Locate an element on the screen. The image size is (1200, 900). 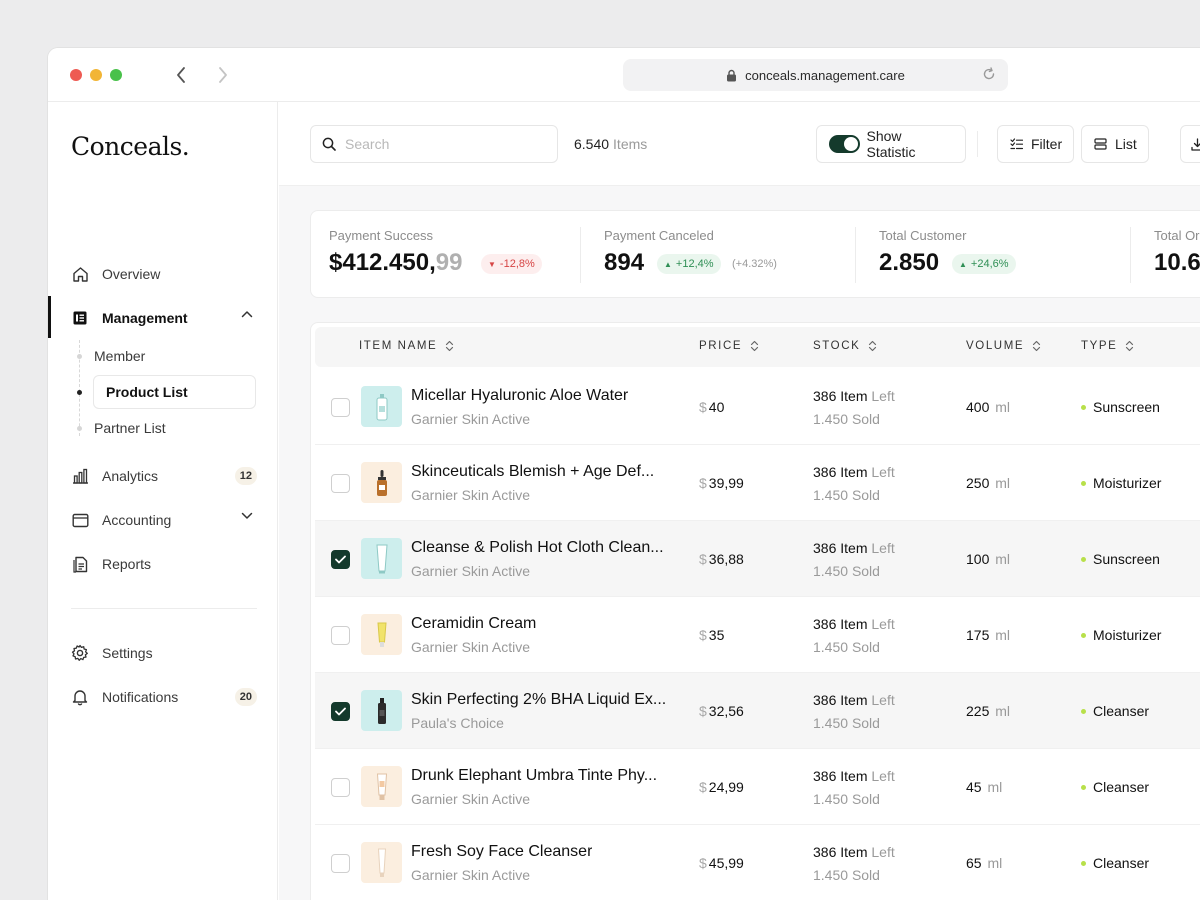
product-name: Ceramidin Cream is located at coordinates (473, 624).